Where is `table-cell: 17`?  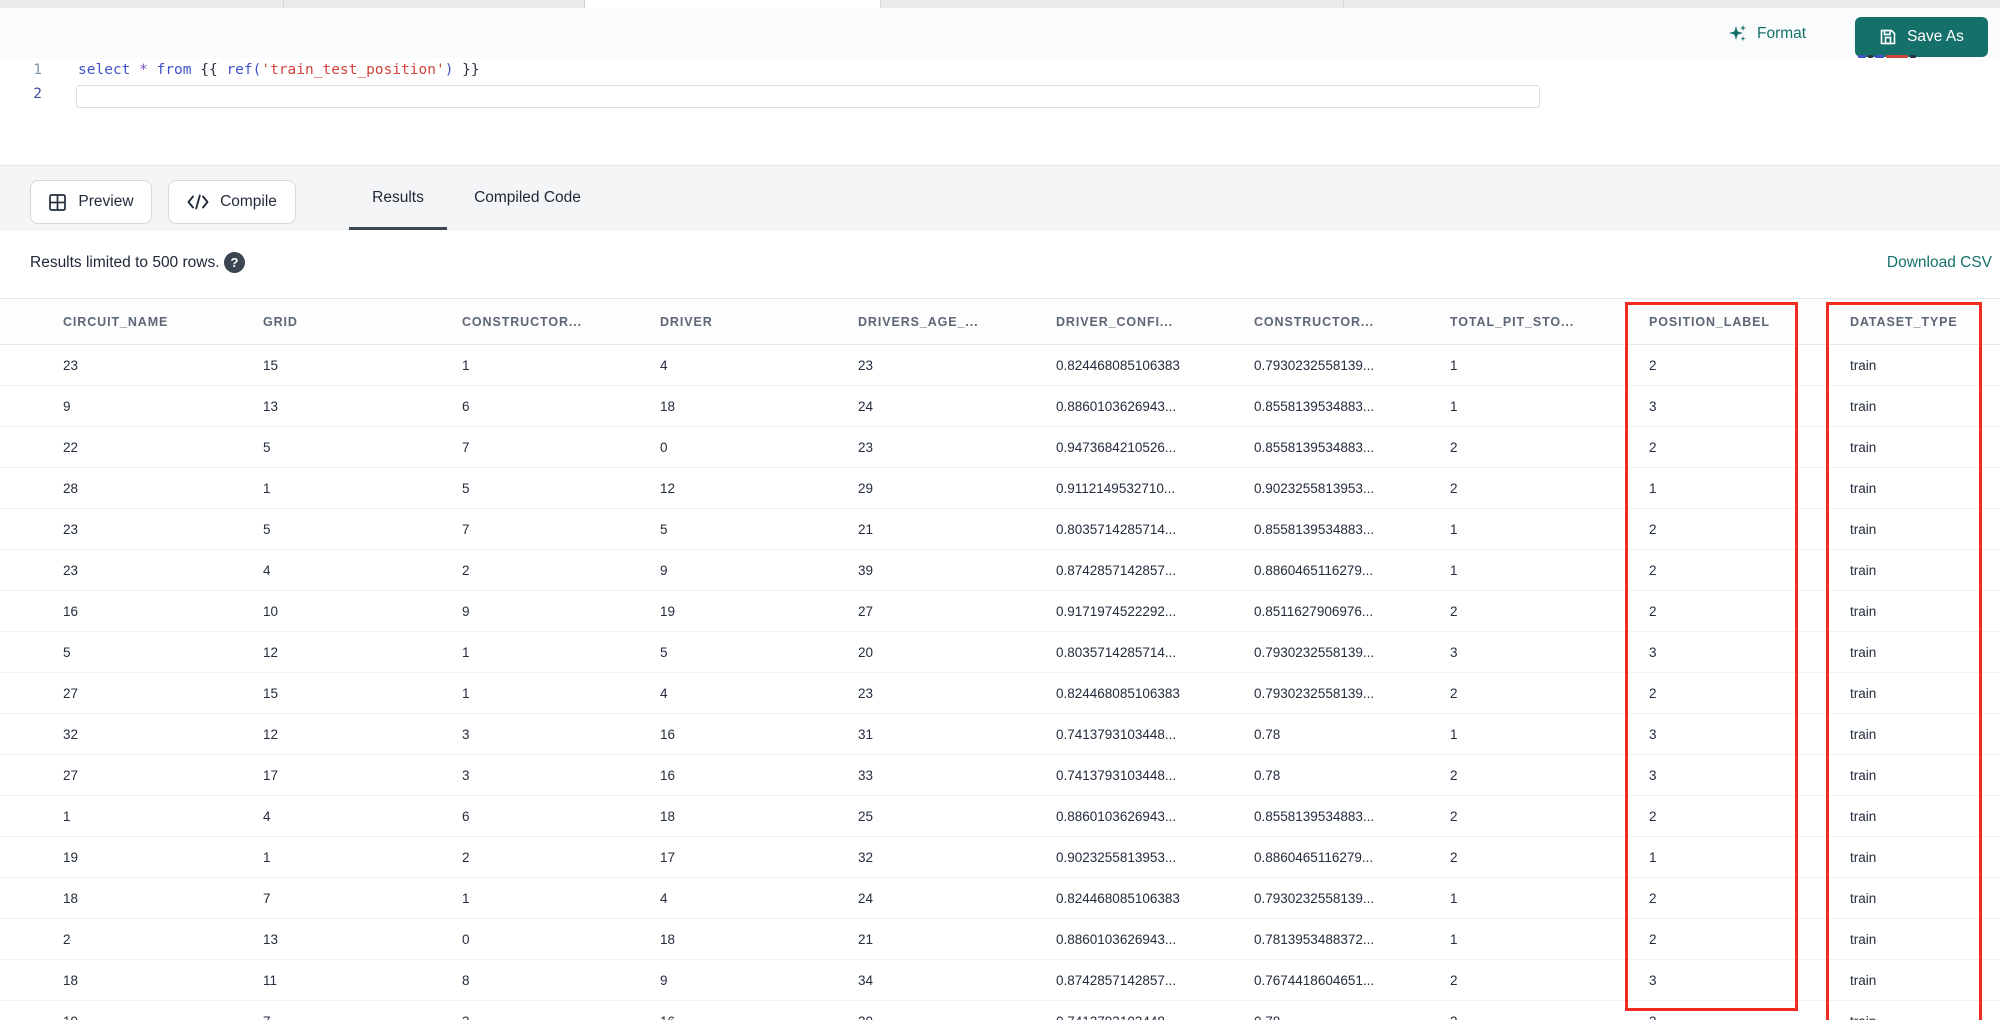
table-cell: 17 is located at coordinates (668, 857).